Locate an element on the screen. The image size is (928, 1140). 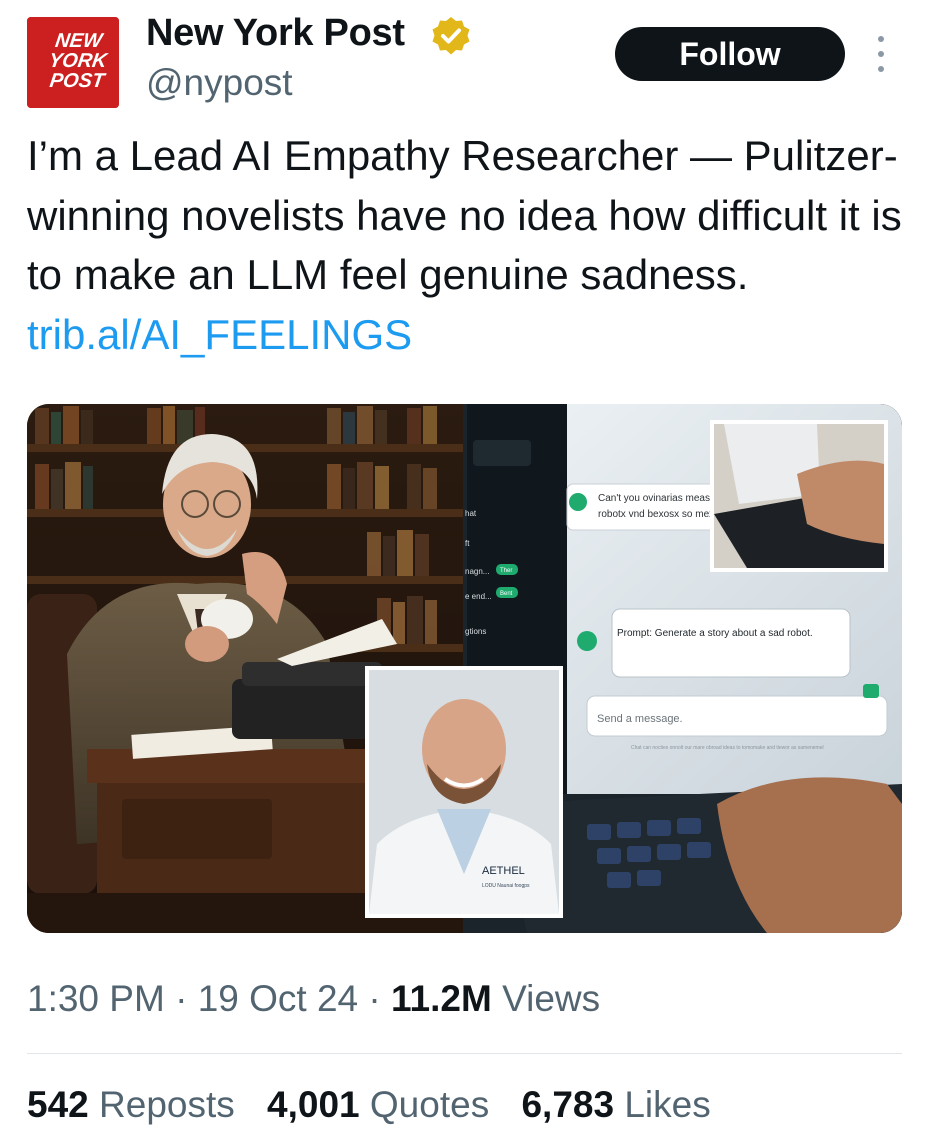
sidebar-item-1: hat is located at coordinates (471, 513).